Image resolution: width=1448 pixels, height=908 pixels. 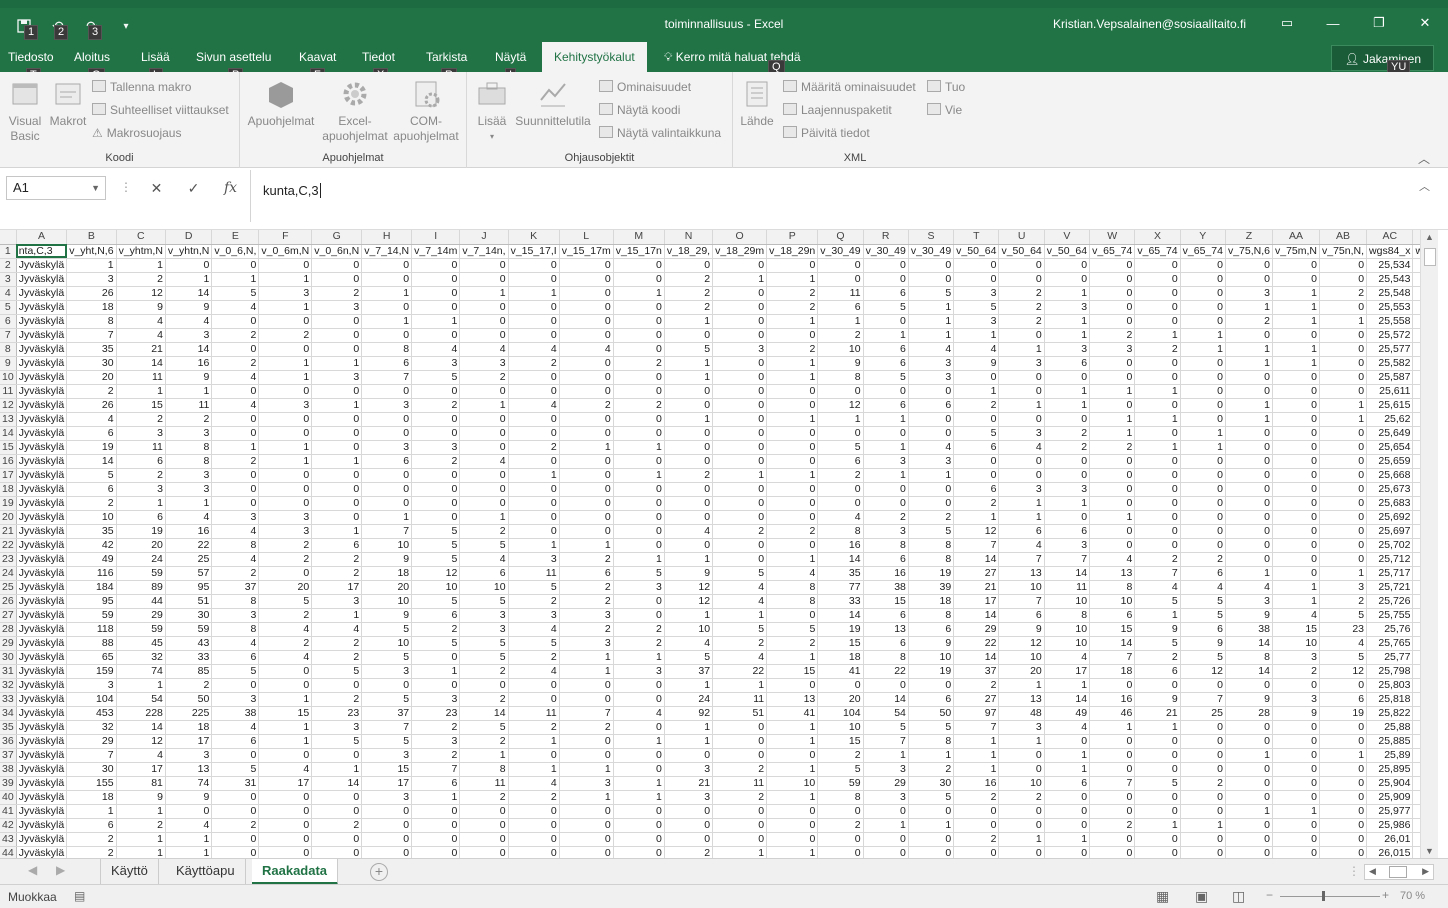 What do you see at coordinates (126, 187) in the screenshot?
I see `formula-bar-splitter-icon: ⋮` at bounding box center [126, 187].